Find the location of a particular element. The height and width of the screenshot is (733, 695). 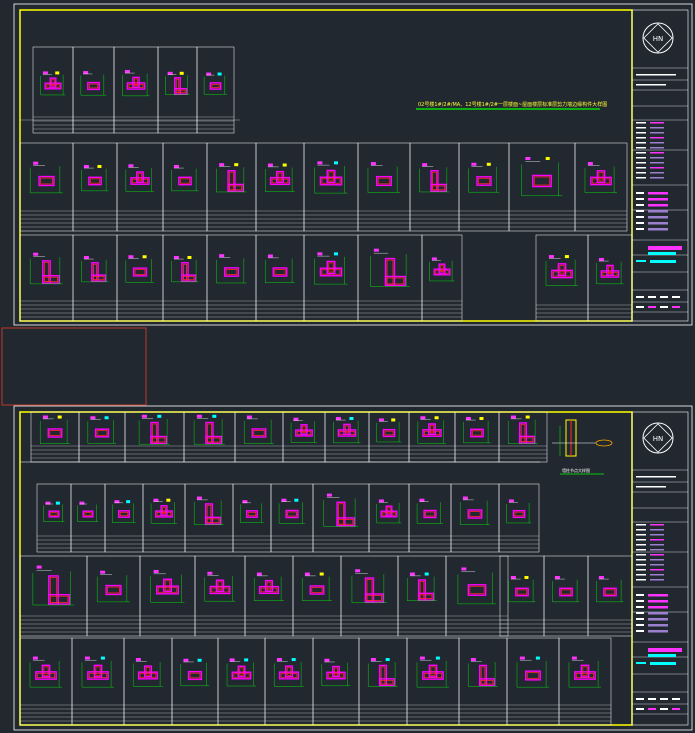

sheet2-row3-cell-extra1 is located at coordinates (522, 596).